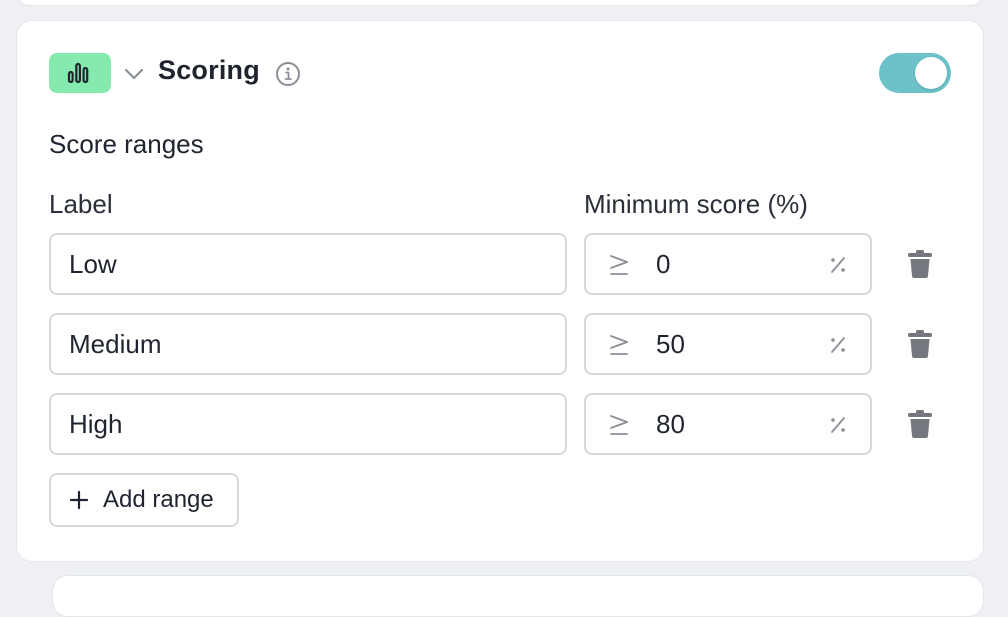 The height and width of the screenshot is (617, 1008). What do you see at coordinates (308, 344) in the screenshot?
I see `range-label-input: Medium` at bounding box center [308, 344].